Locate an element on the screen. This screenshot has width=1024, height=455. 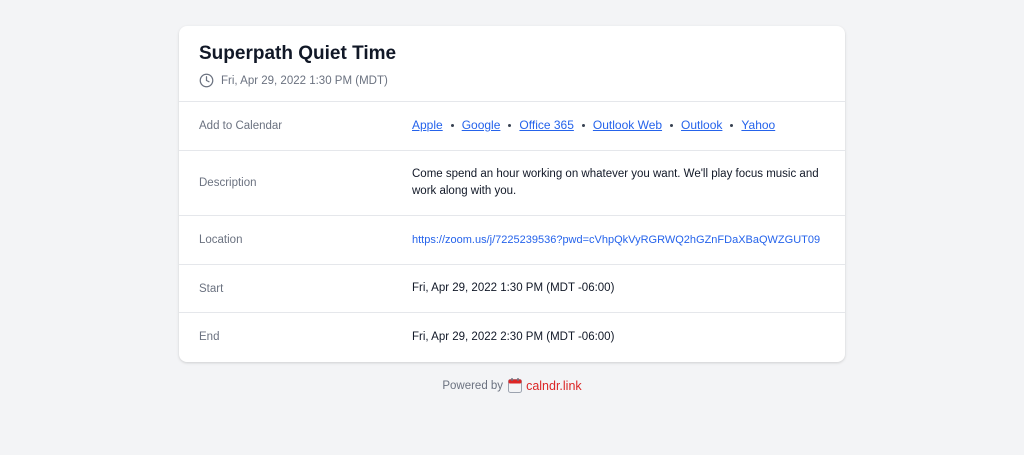
location-label: Location is located at coordinates (221, 240).